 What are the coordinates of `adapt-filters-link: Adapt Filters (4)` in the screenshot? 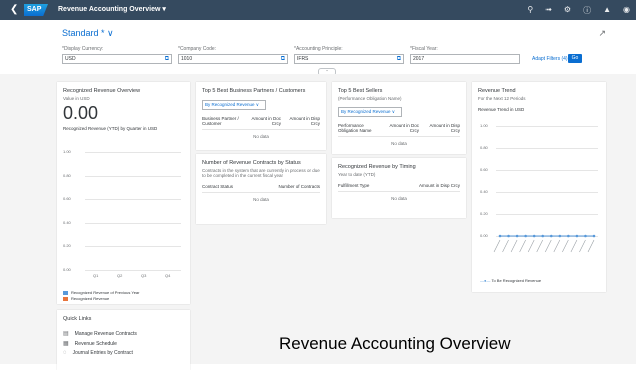 It's located at (550, 59).